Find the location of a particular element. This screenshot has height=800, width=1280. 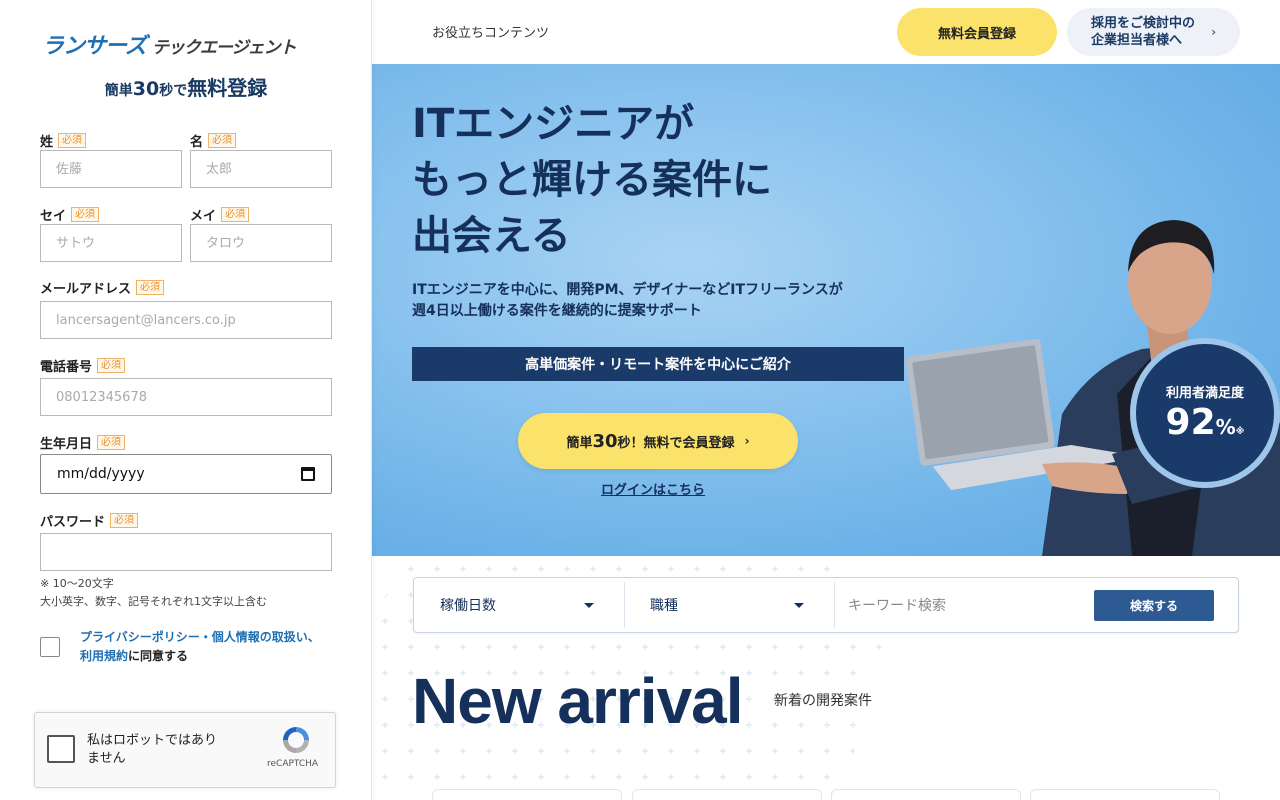

select-value: 職種 is located at coordinates (664, 606).